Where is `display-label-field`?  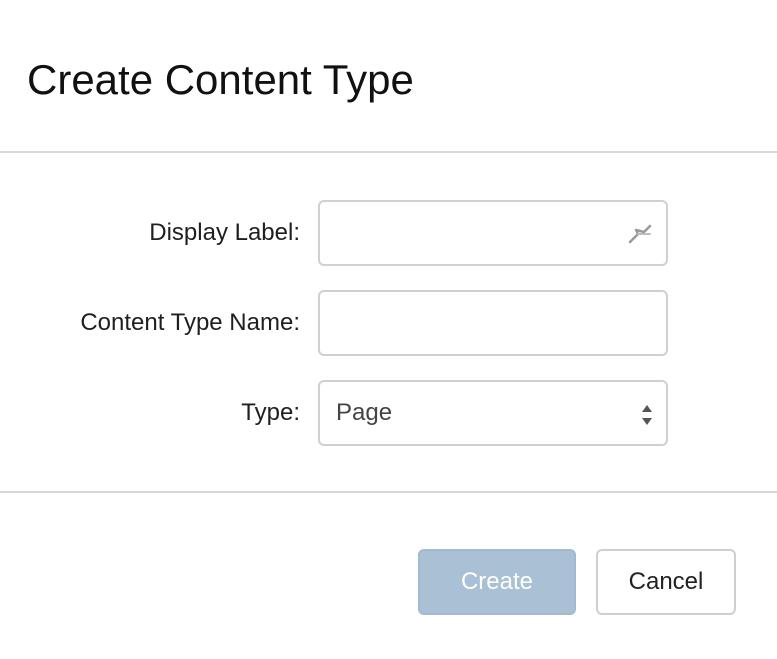
display-label-field is located at coordinates (493, 233).